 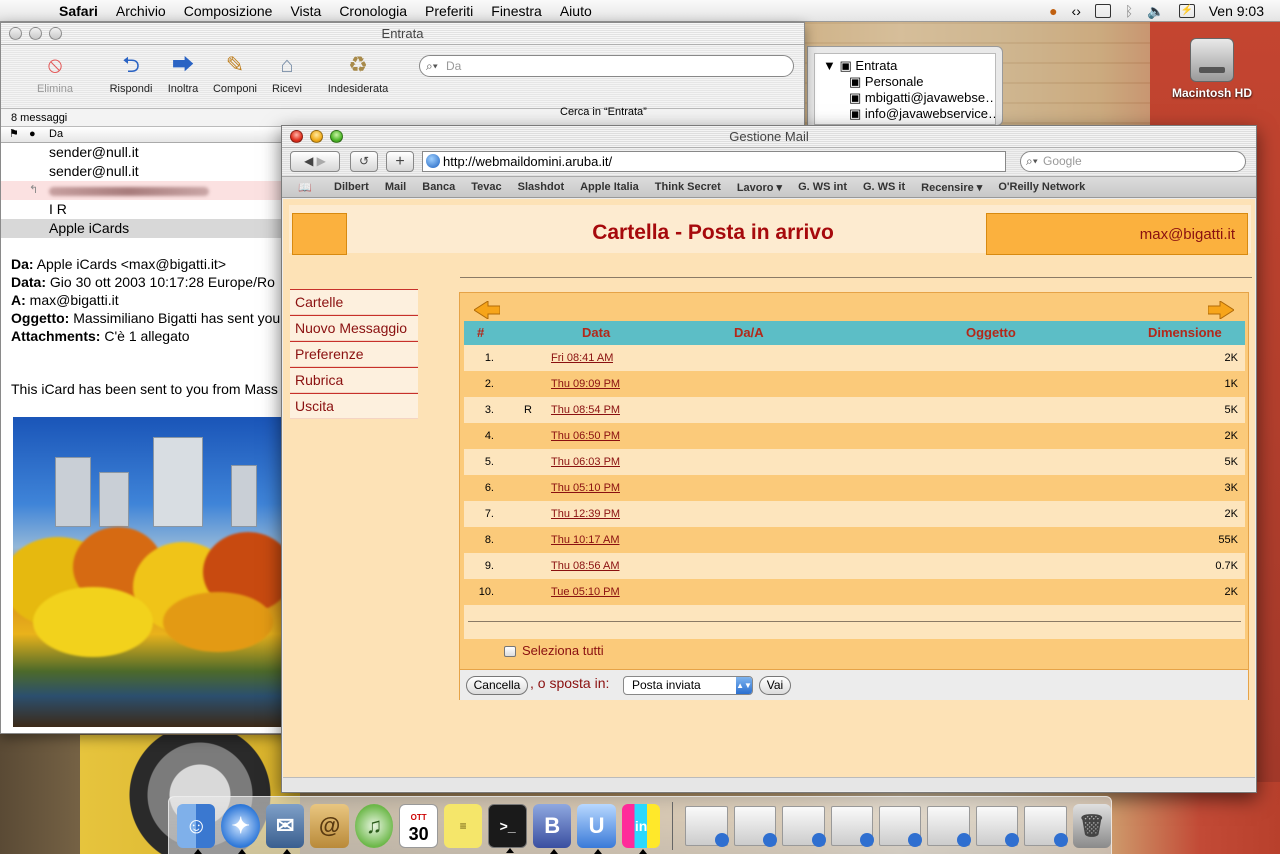 What do you see at coordinates (329, 825) in the screenshot?
I see `address-book-icon: @` at bounding box center [329, 825].